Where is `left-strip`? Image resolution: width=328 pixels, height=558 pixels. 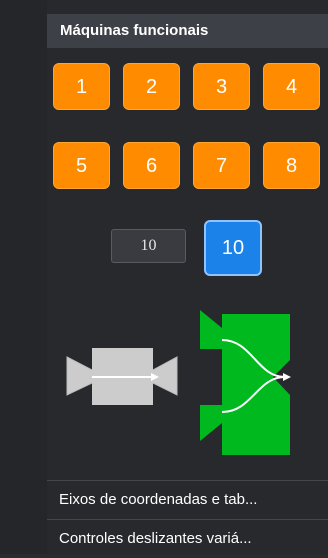
left-strip is located at coordinates (23, 277).